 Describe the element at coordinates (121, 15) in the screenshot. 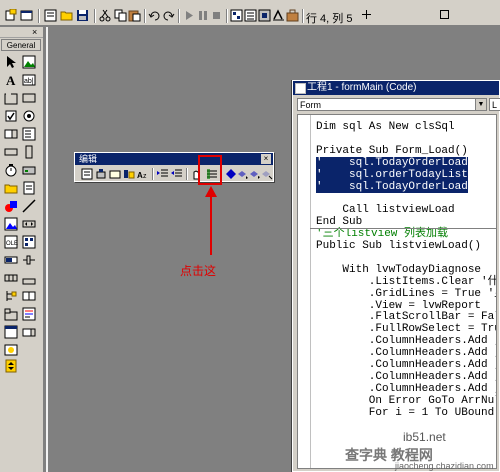

I see `copy-icon` at that location.